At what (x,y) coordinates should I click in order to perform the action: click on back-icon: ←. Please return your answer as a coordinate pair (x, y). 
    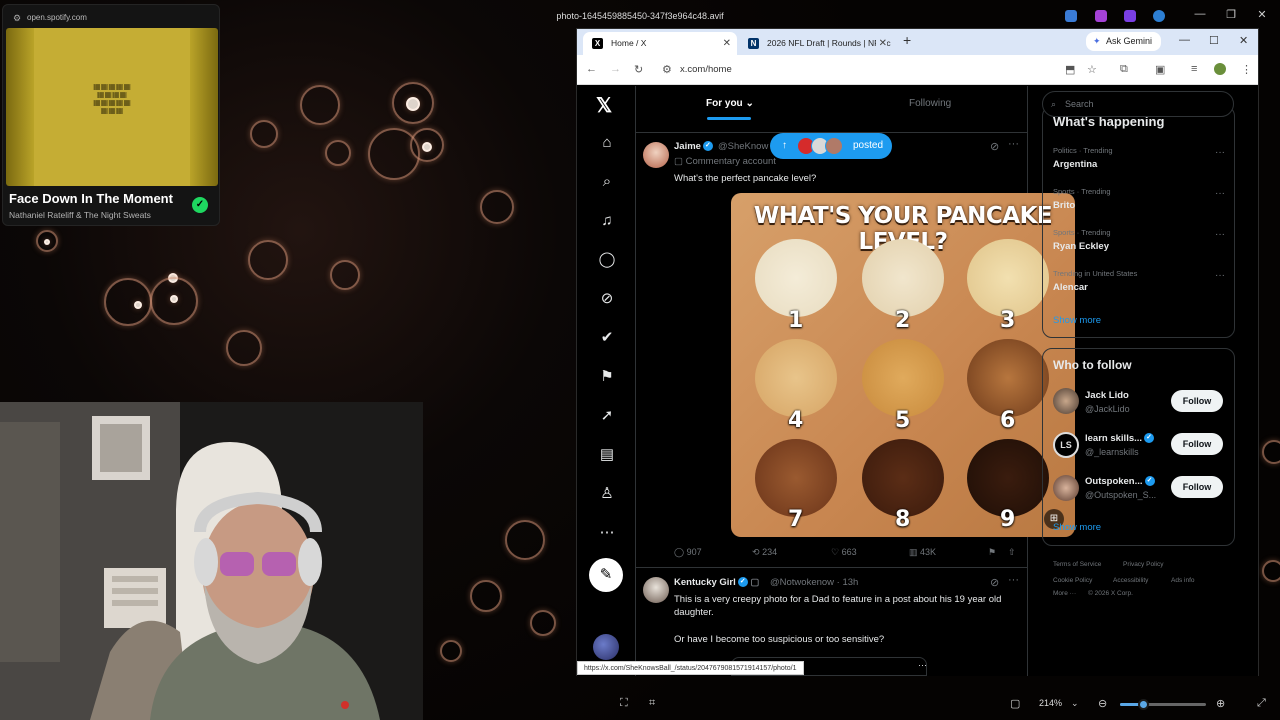
    Looking at the image, I should click on (591, 69).